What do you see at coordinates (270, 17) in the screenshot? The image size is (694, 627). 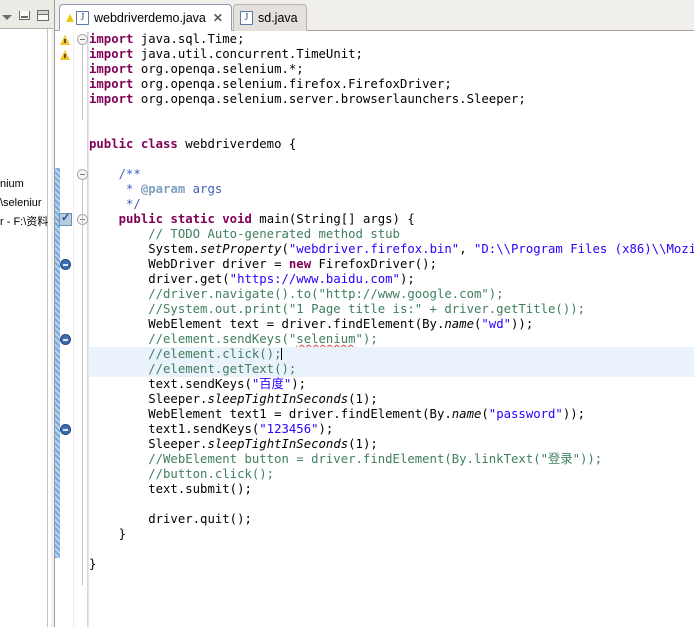 I see `tab-sd-java: sd.java` at bounding box center [270, 17].